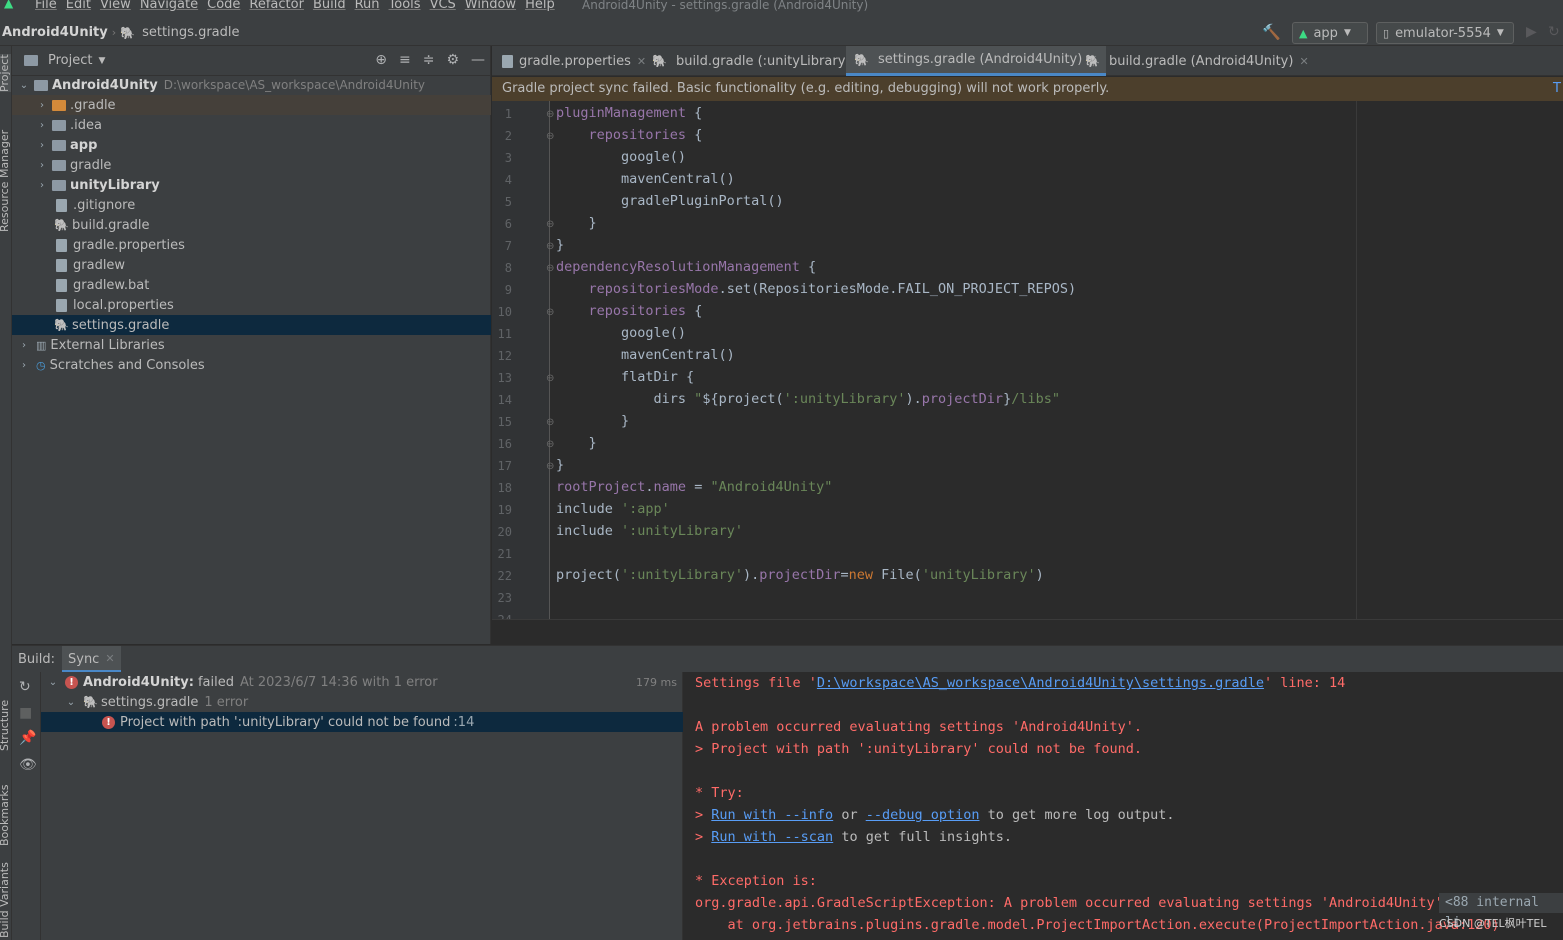  Describe the element at coordinates (759, 61) in the screenshot. I see `tab-build-gradle-unitylibrary: 🐘 build.gradle (:unityLibrary) ✕` at that location.